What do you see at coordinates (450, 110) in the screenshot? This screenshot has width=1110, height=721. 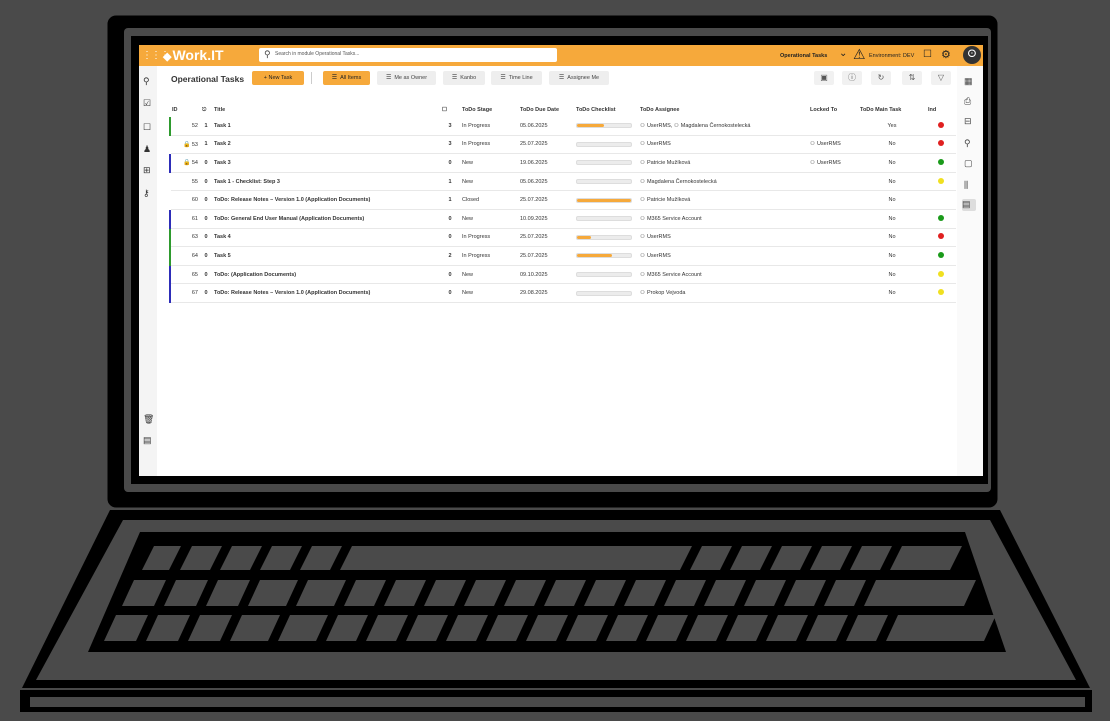 I see `comment-icon: ☐` at bounding box center [450, 110].